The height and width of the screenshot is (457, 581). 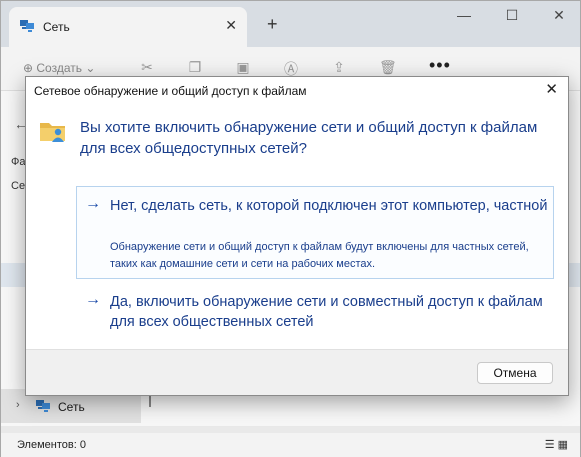 I want to click on copy-icon: ❐, so click(x=195, y=67).